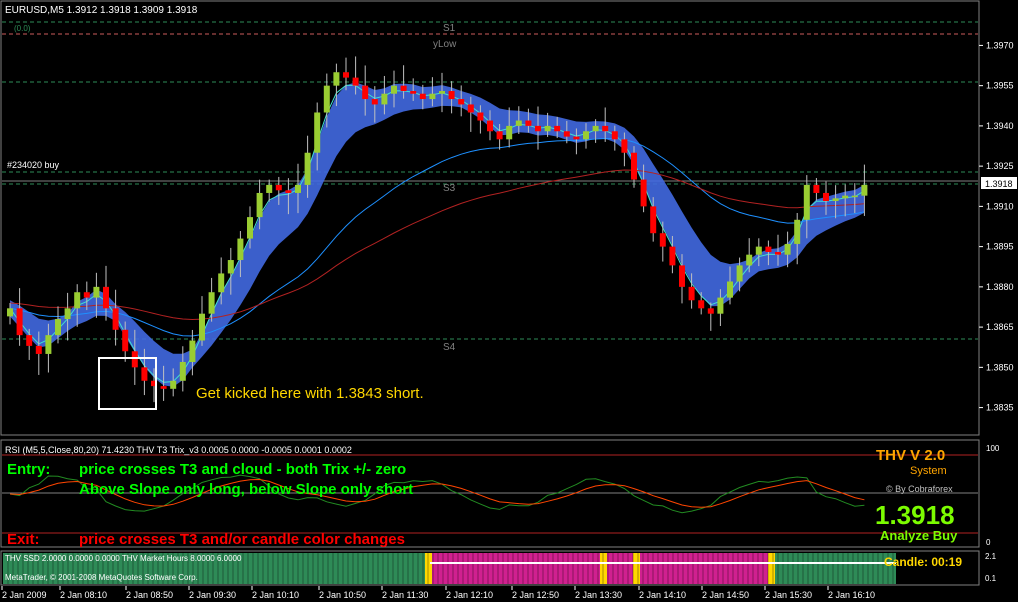  Describe the element at coordinates (851, 595) in the screenshot. I see `time-tick-label: 2 Jan 16:10` at that location.